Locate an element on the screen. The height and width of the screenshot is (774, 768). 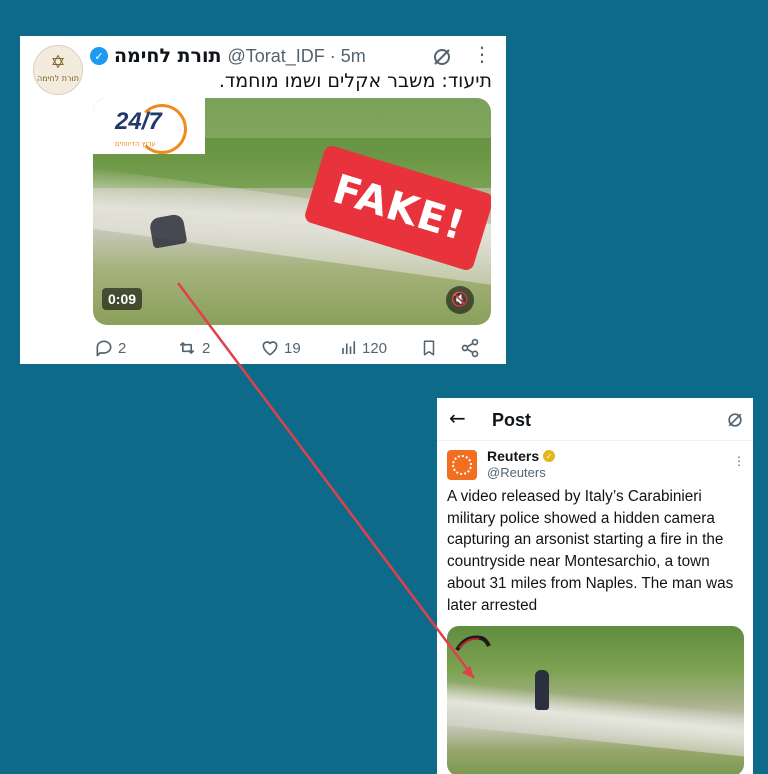
reuters-avatar is located at coordinates (462, 465).